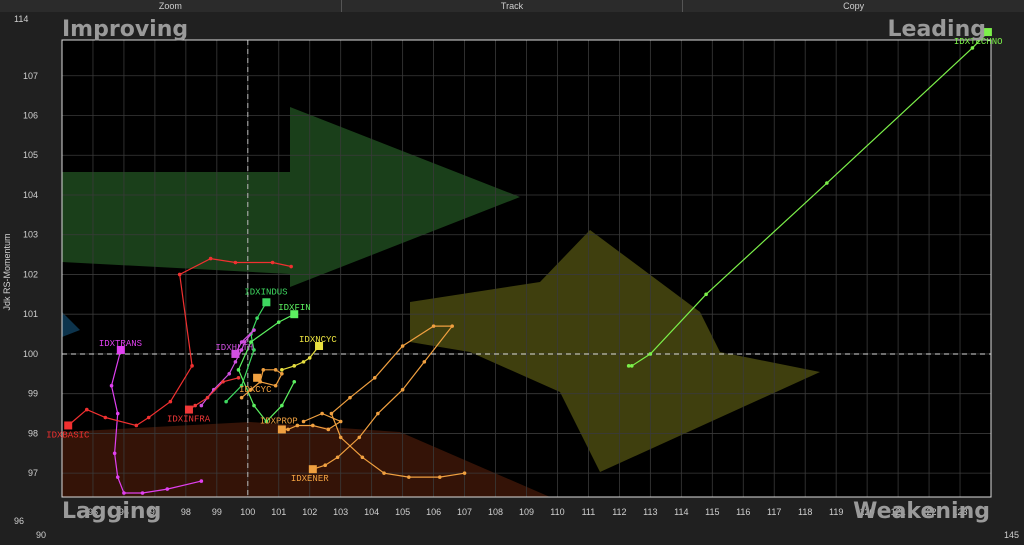  I want to click on y-tick-label: 103, so click(30, 235).